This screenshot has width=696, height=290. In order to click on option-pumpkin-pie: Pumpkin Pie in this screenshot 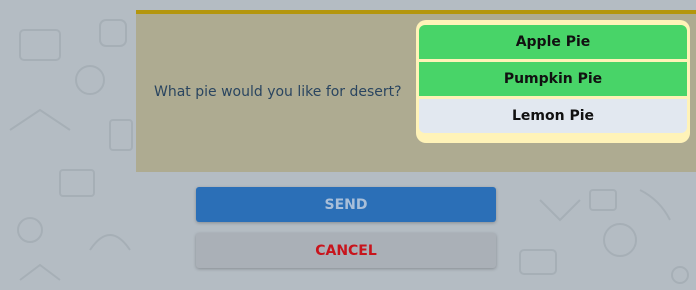, I will do `click(553, 79)`.